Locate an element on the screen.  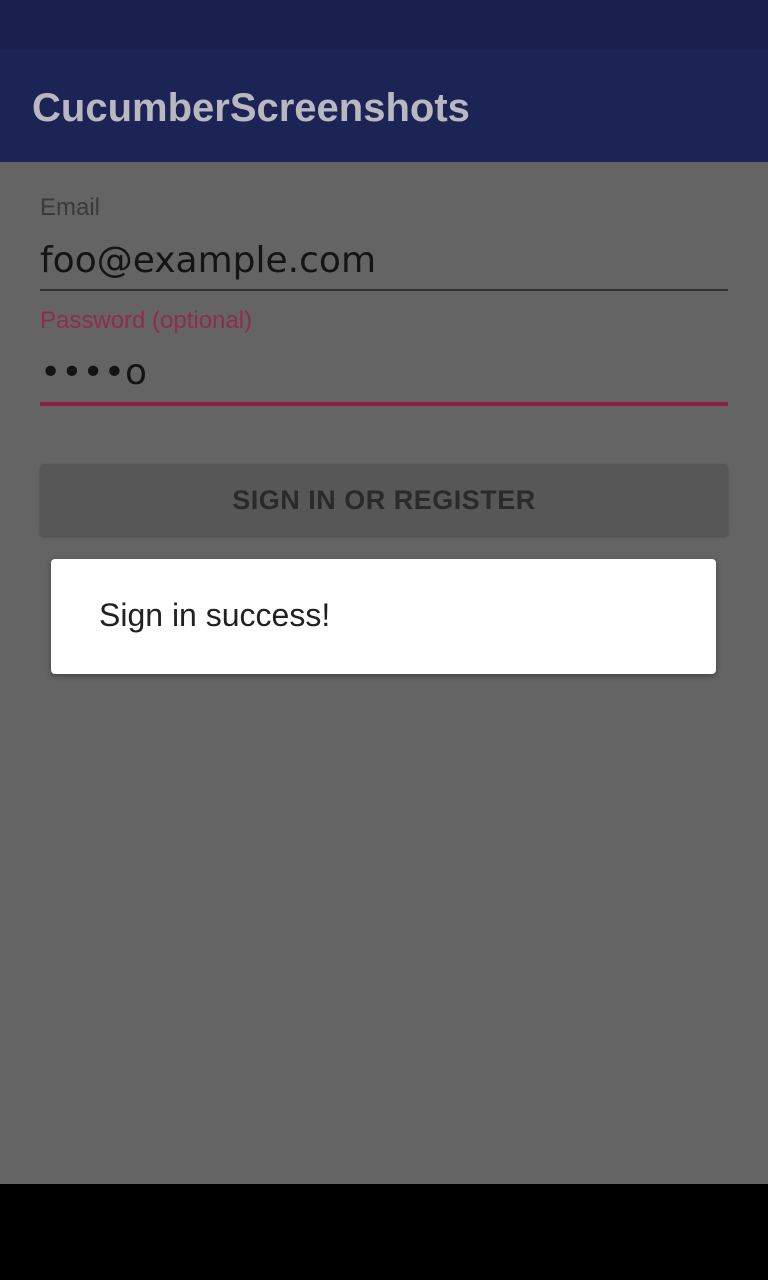
navigation-bar is located at coordinates (384, 1232).